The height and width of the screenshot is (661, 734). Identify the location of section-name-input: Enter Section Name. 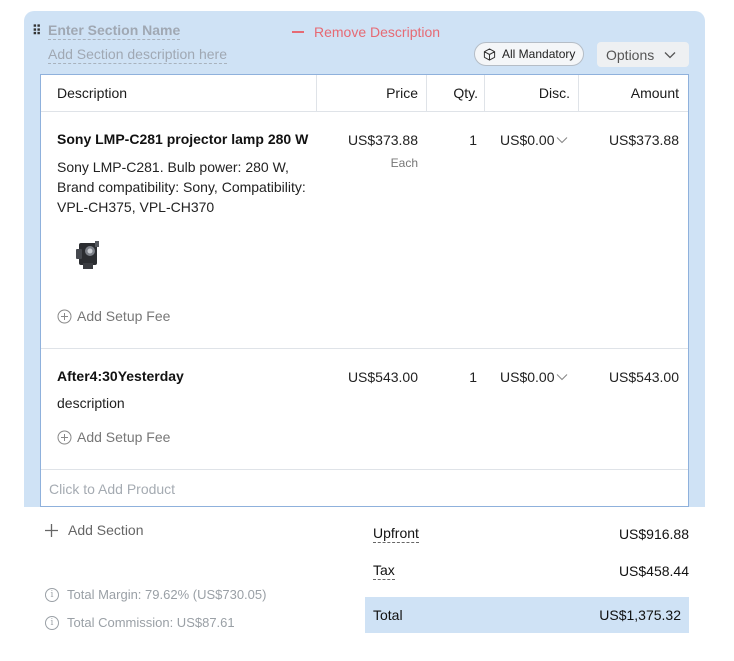
(114, 31).